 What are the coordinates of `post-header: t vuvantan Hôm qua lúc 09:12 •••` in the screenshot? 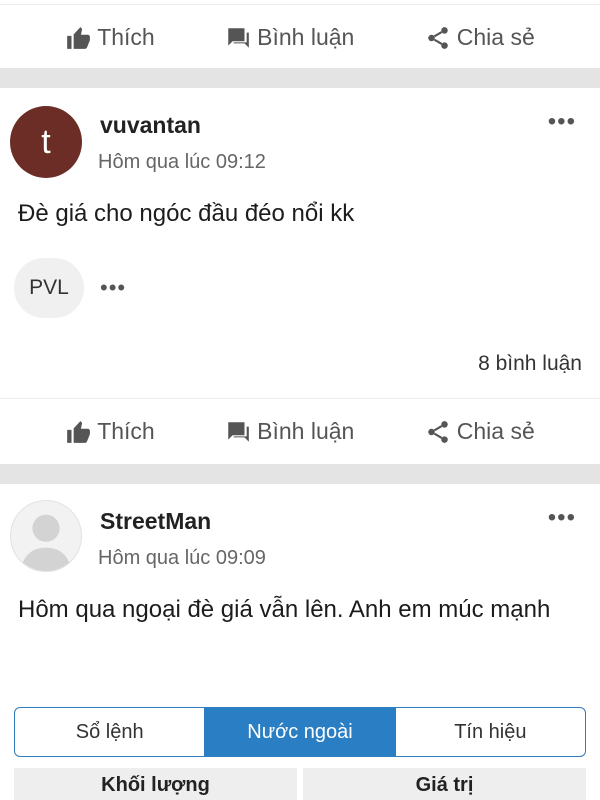 It's located at (300, 146).